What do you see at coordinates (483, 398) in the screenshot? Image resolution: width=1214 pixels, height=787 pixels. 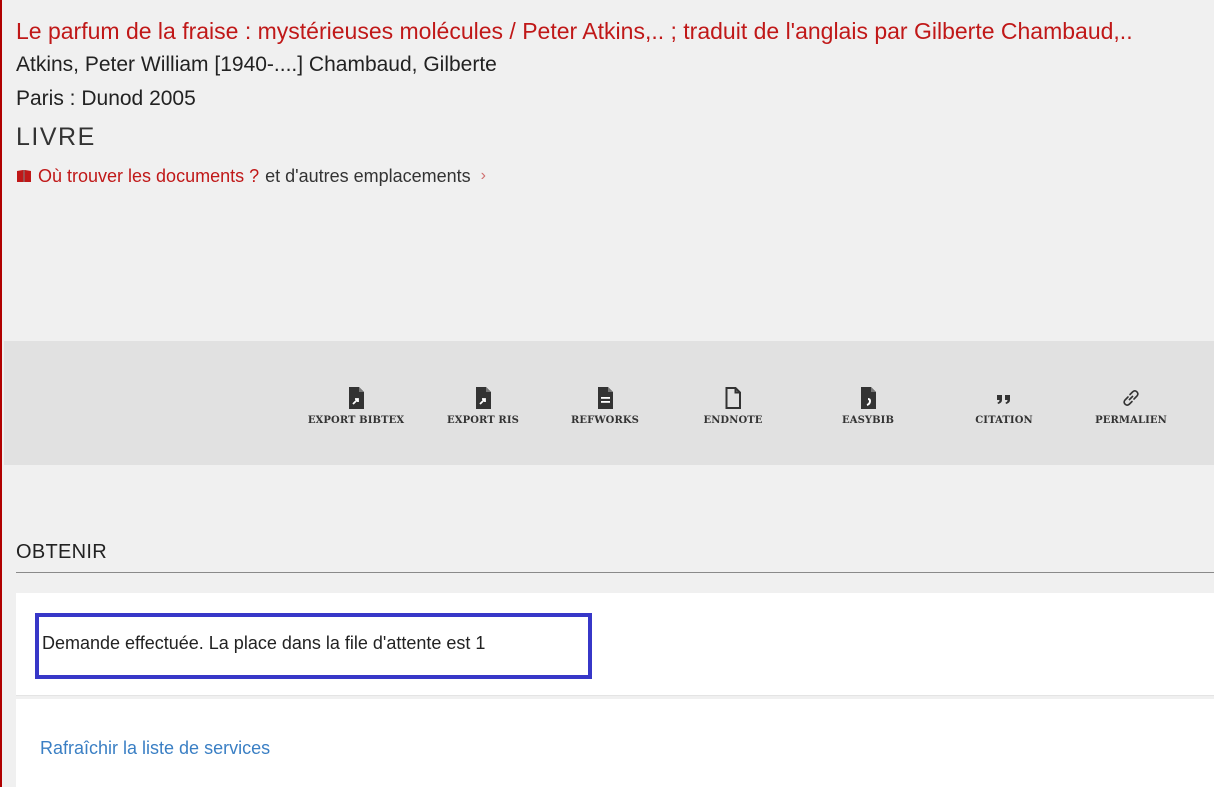 I see `export-ris-icon` at bounding box center [483, 398].